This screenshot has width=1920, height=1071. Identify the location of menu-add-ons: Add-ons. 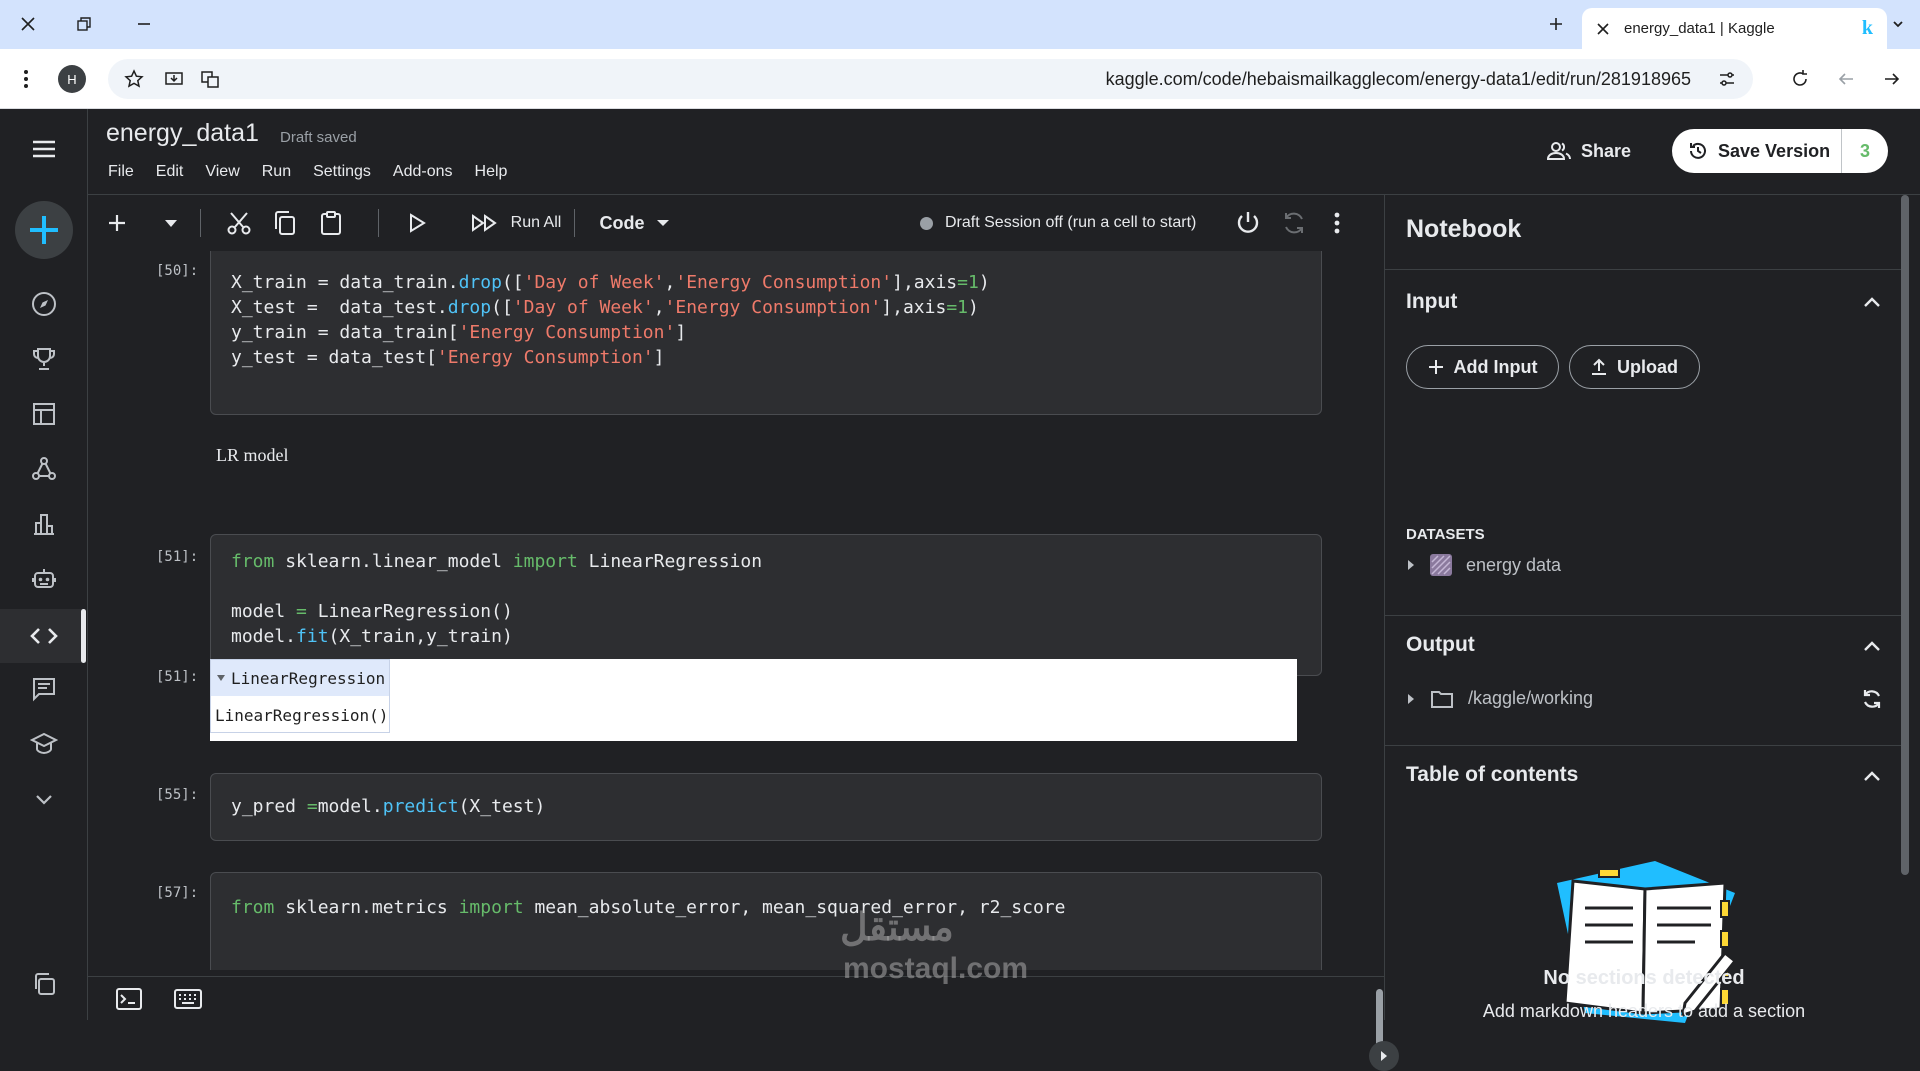
(423, 172).